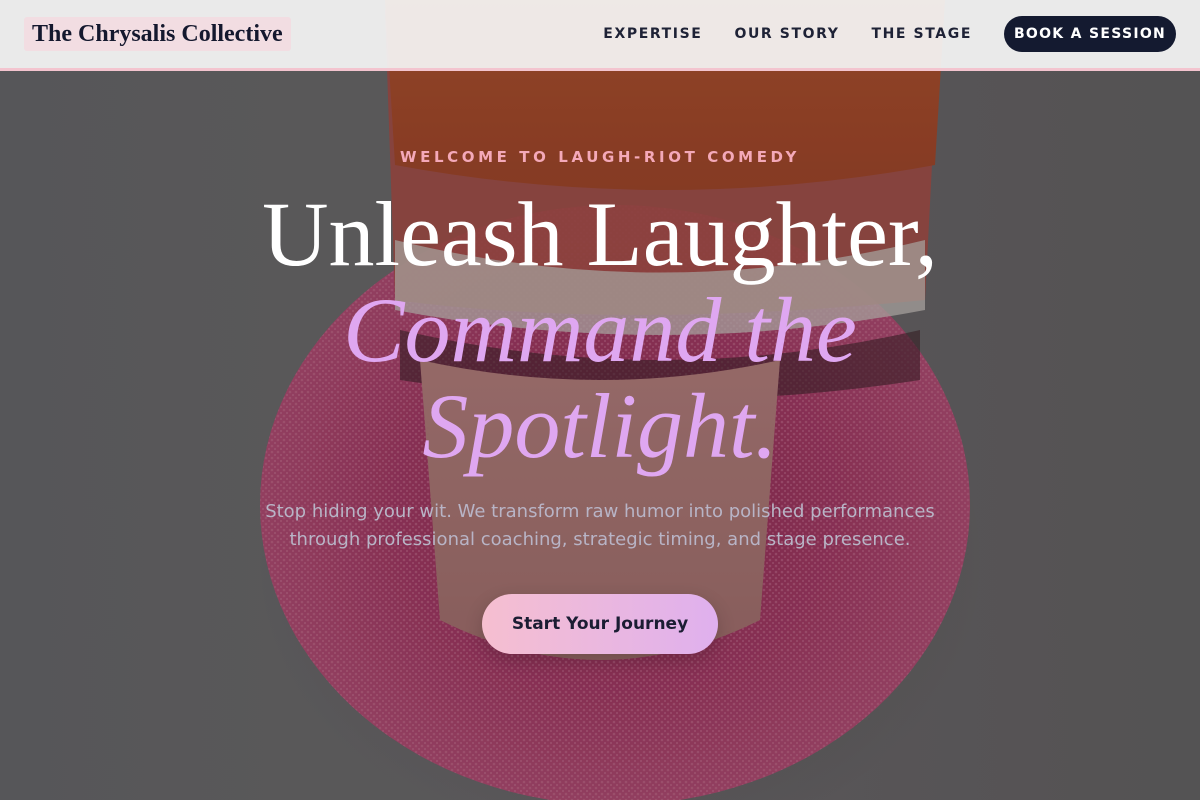 The image size is (1200, 800). I want to click on start-journey-button: Start Your Journey, so click(600, 624).